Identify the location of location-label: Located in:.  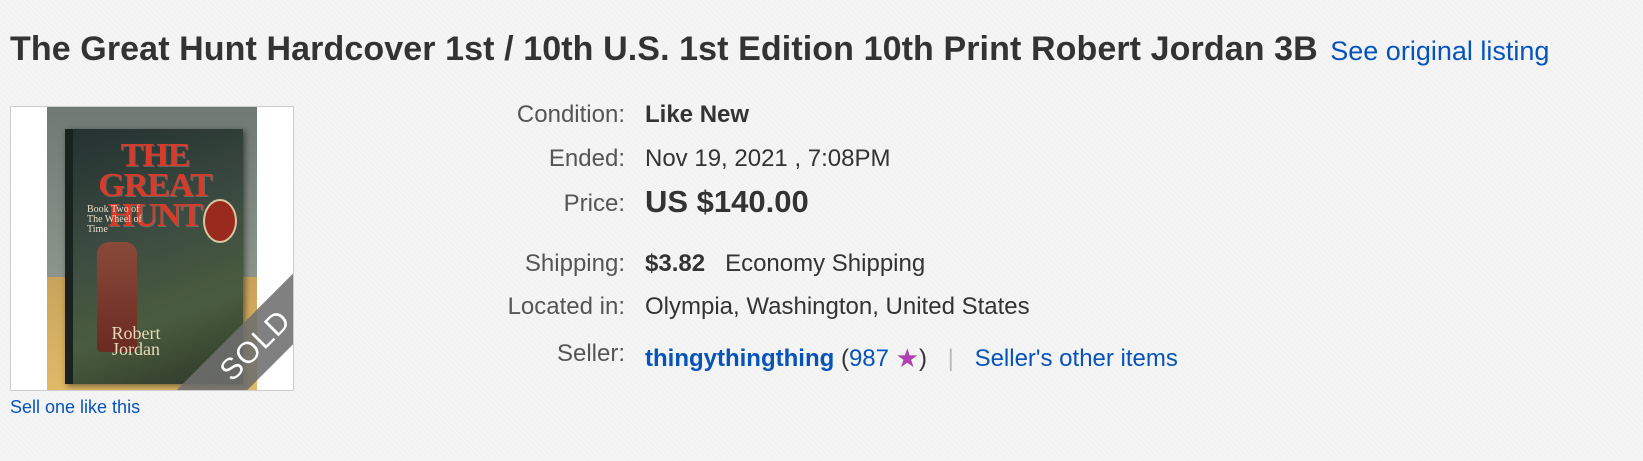
(566, 306).